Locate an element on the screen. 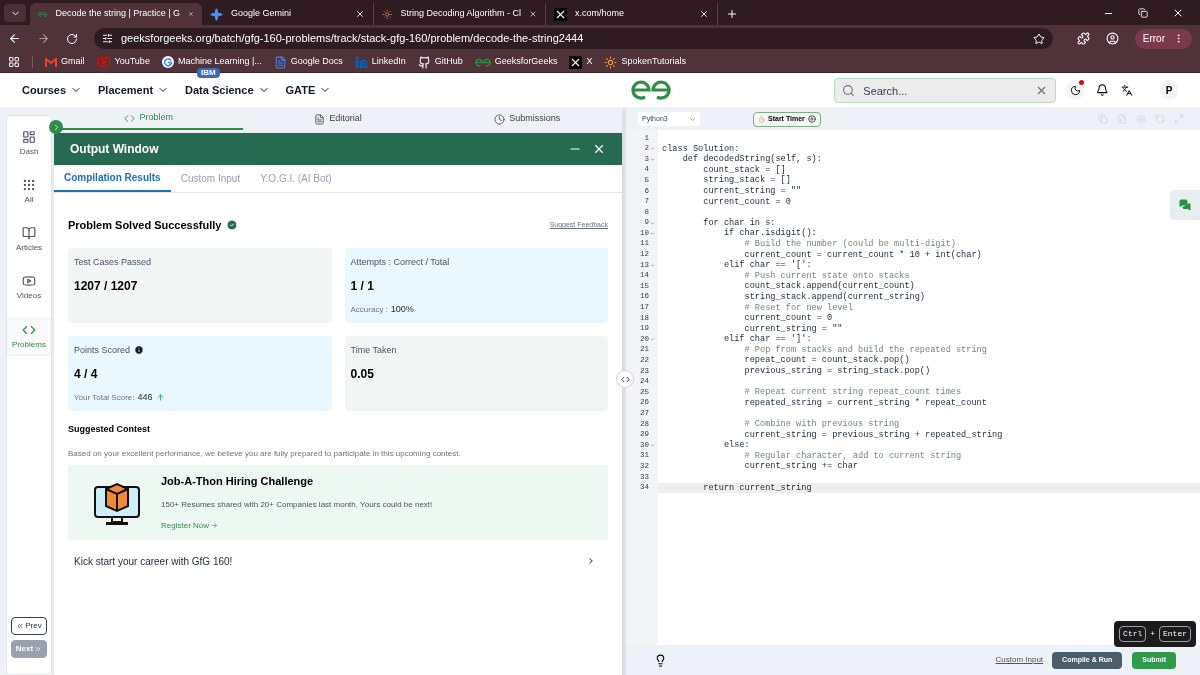 The width and height of the screenshot is (1200, 675). nav-menu: Placement is located at coordinates (134, 90).